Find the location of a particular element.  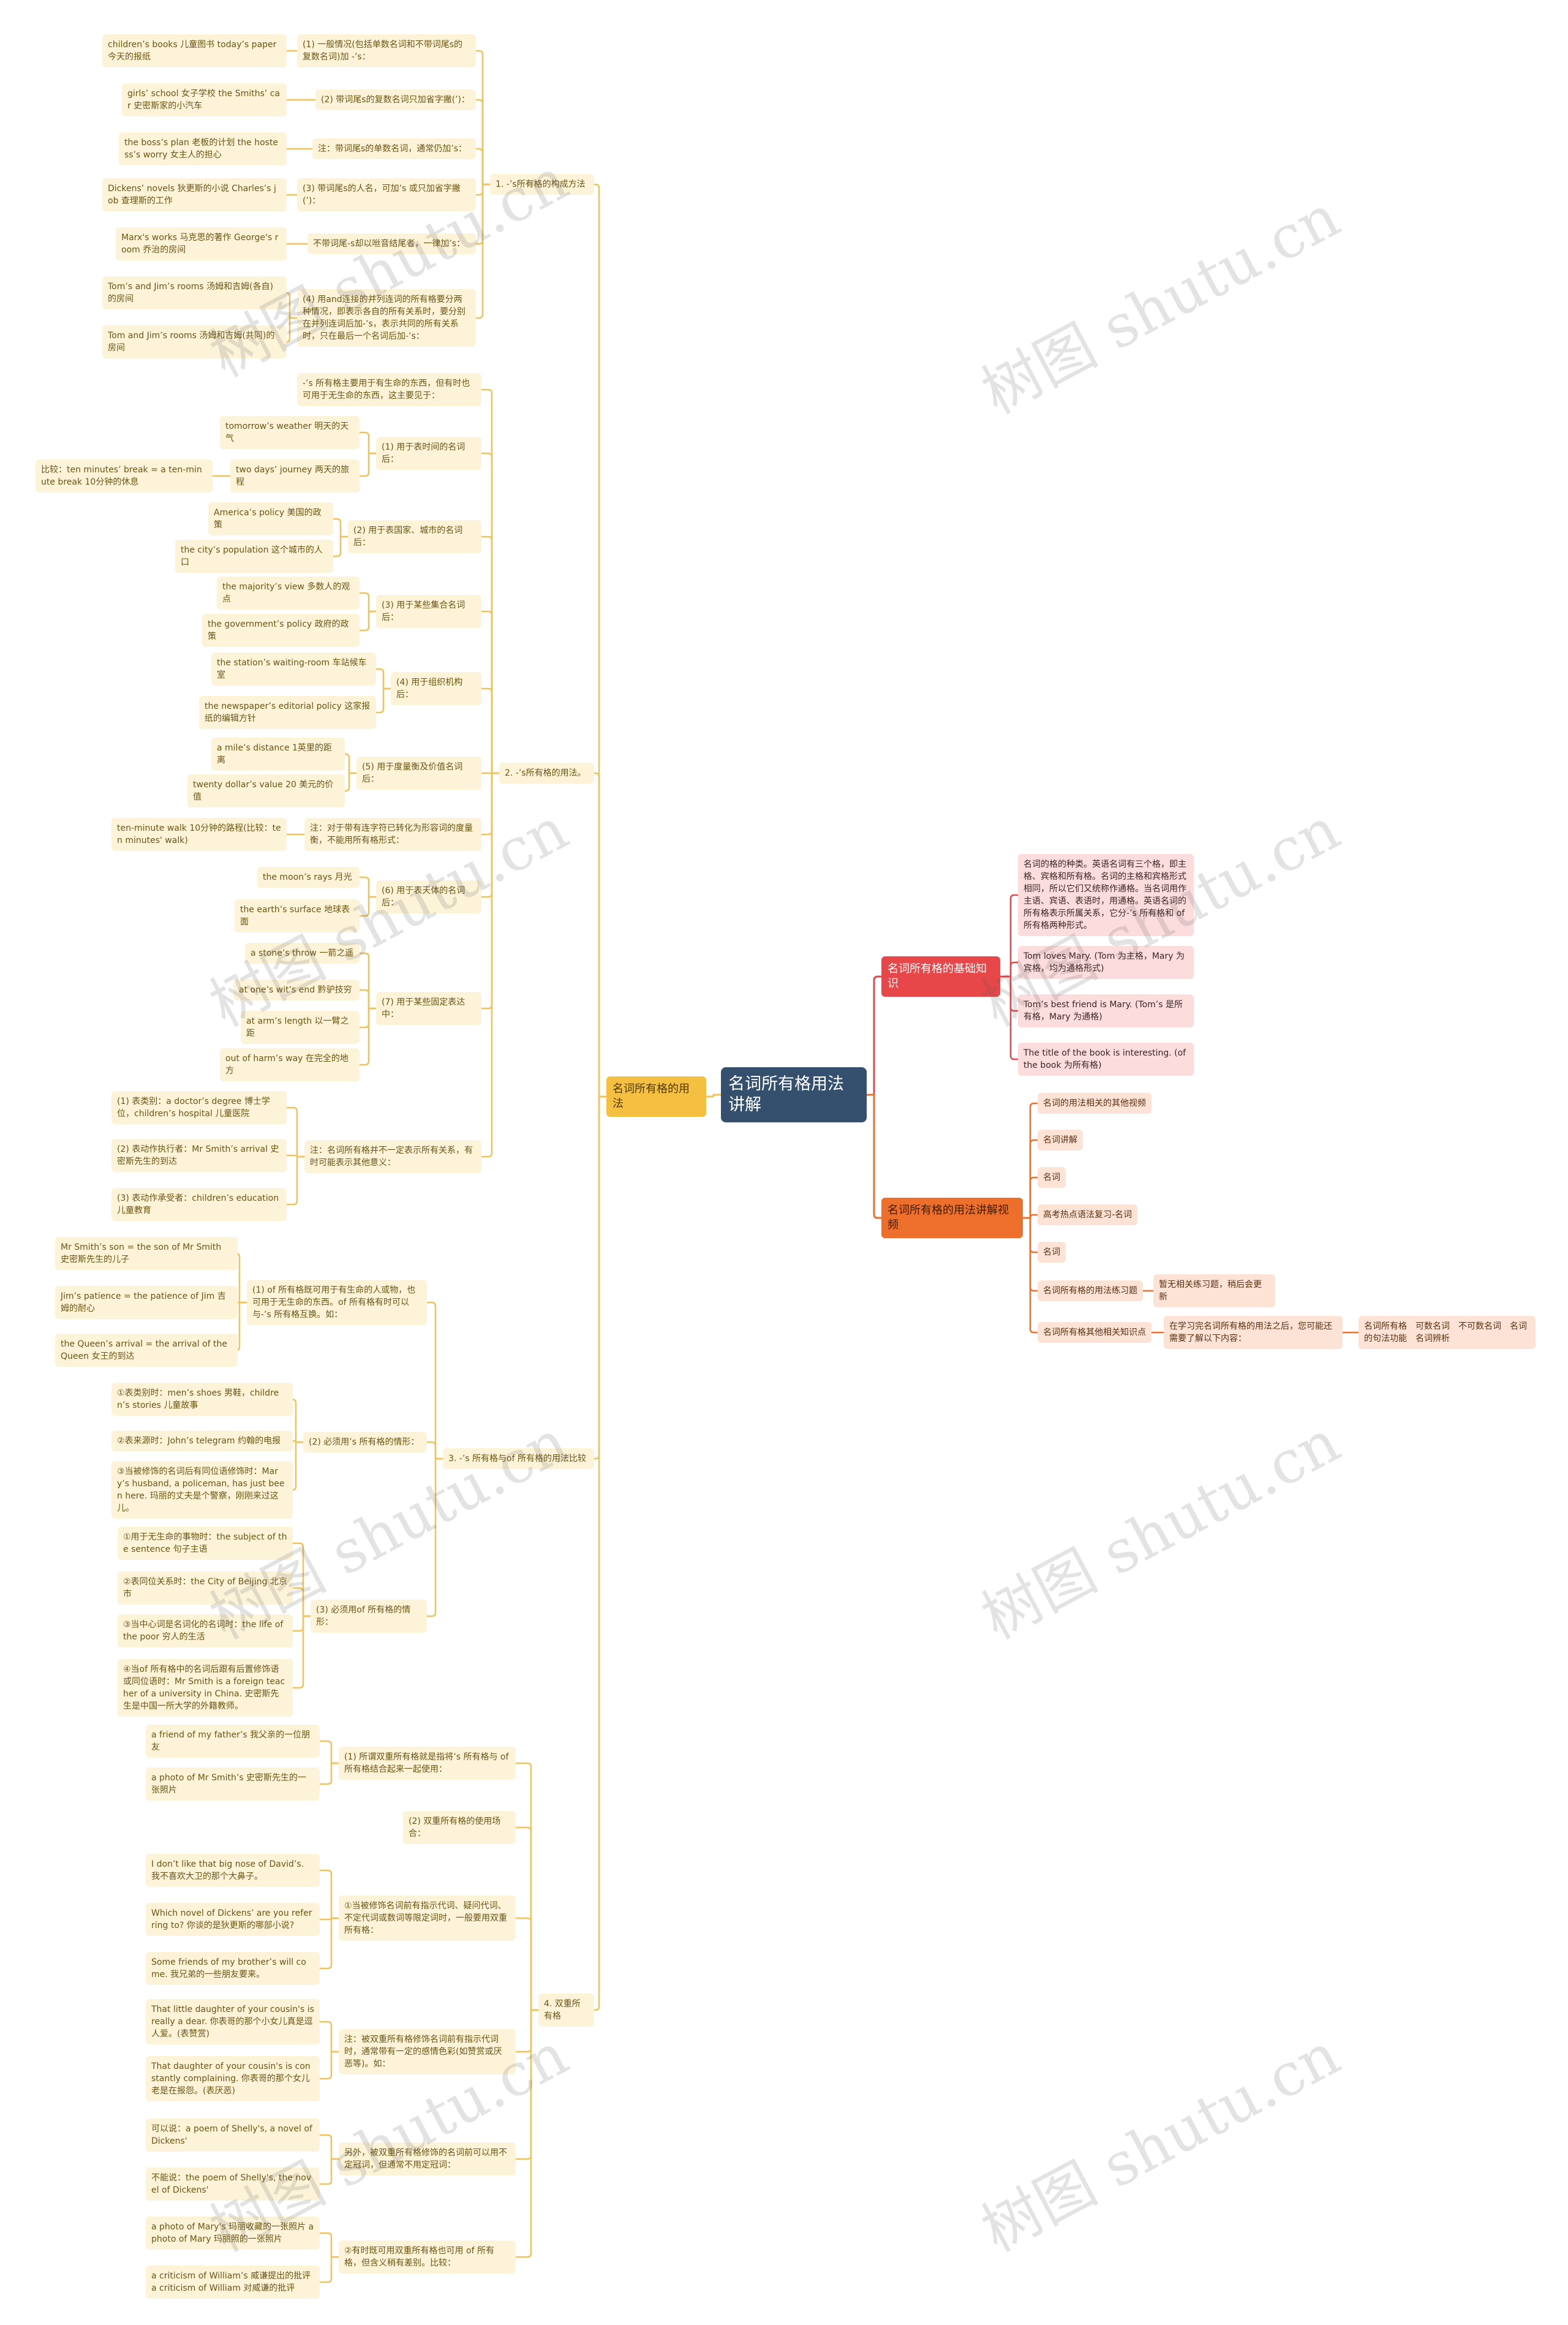

rule-node: (3) 必须用of 所有格的情形： is located at coordinates (369, 1616).